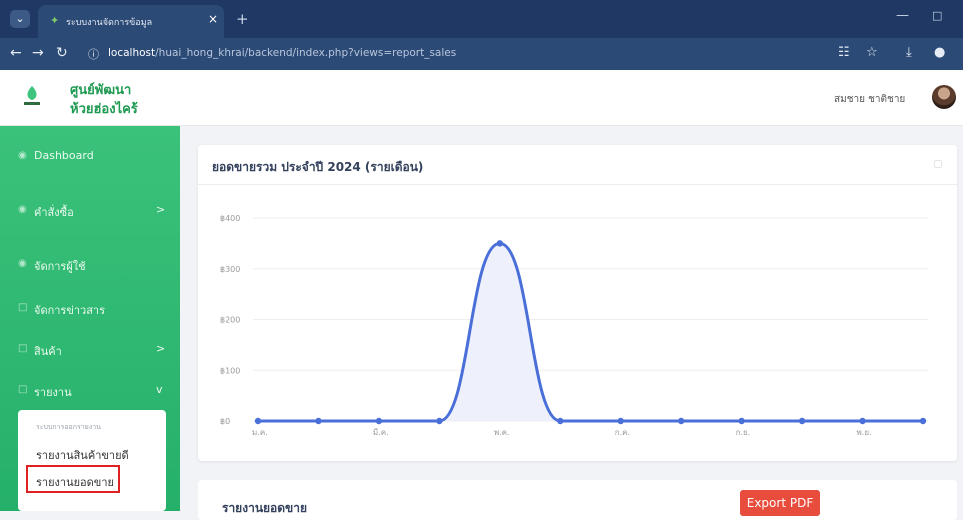 Image resolution: width=963 pixels, height=520 pixels. I want to click on brand-name-line1: ศูนย์พัฒนา, so click(101, 90).